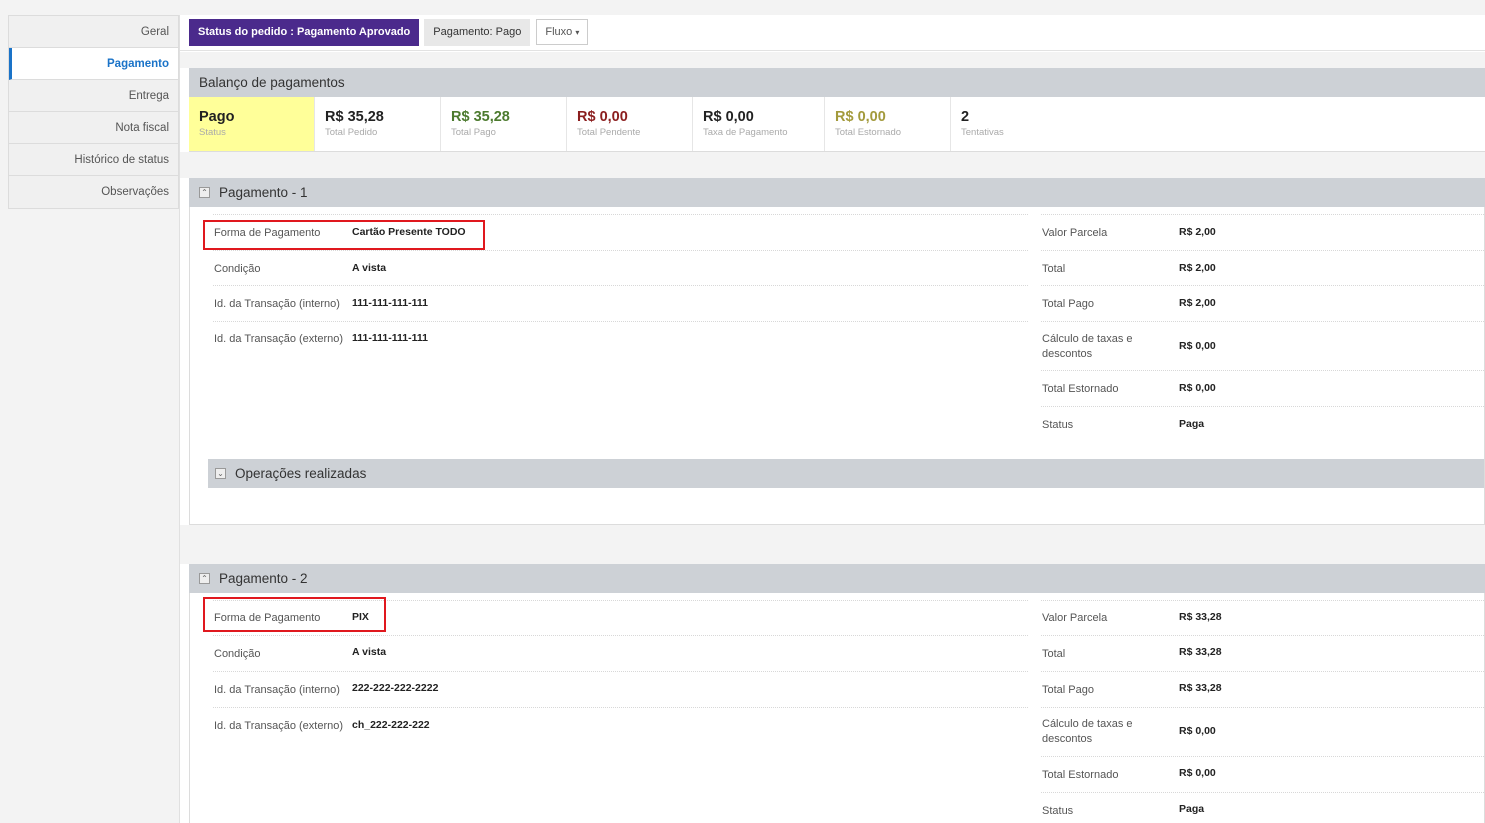  Describe the element at coordinates (1263, 808) in the screenshot. I see `status-row: Status Paga` at that location.